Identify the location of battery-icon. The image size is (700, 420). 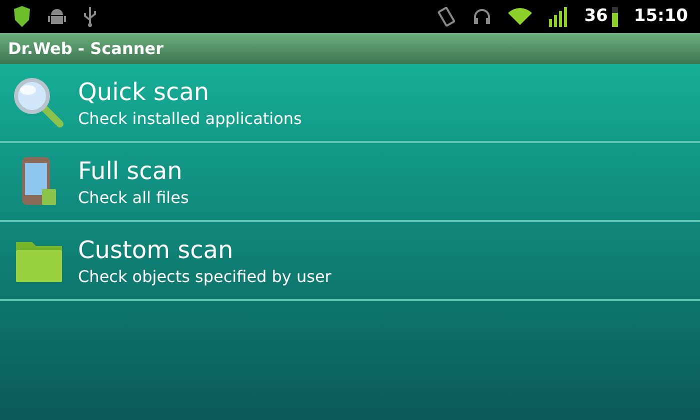
(615, 16).